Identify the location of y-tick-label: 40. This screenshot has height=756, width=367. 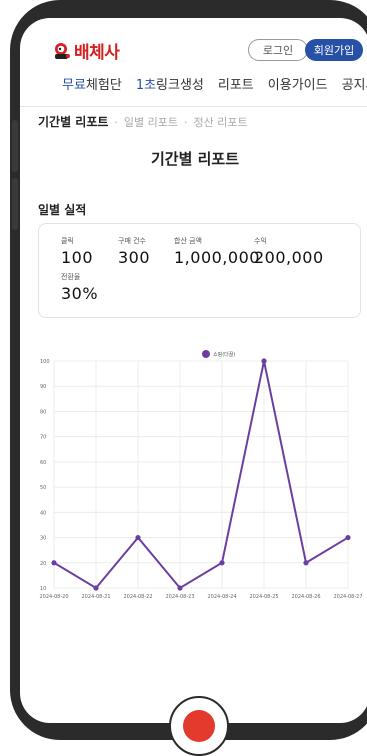
(43, 513).